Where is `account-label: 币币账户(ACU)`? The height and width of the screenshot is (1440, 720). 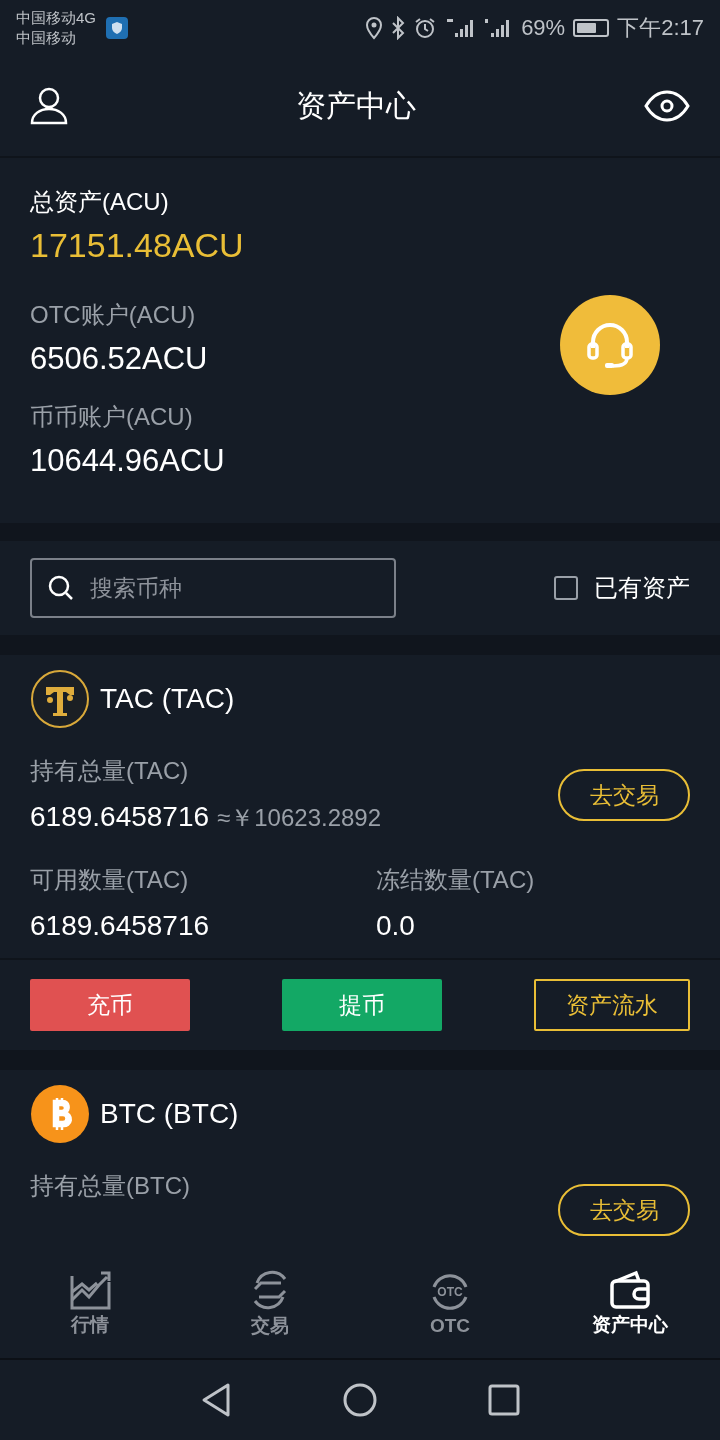 account-label: 币币账户(ACU) is located at coordinates (112, 417).